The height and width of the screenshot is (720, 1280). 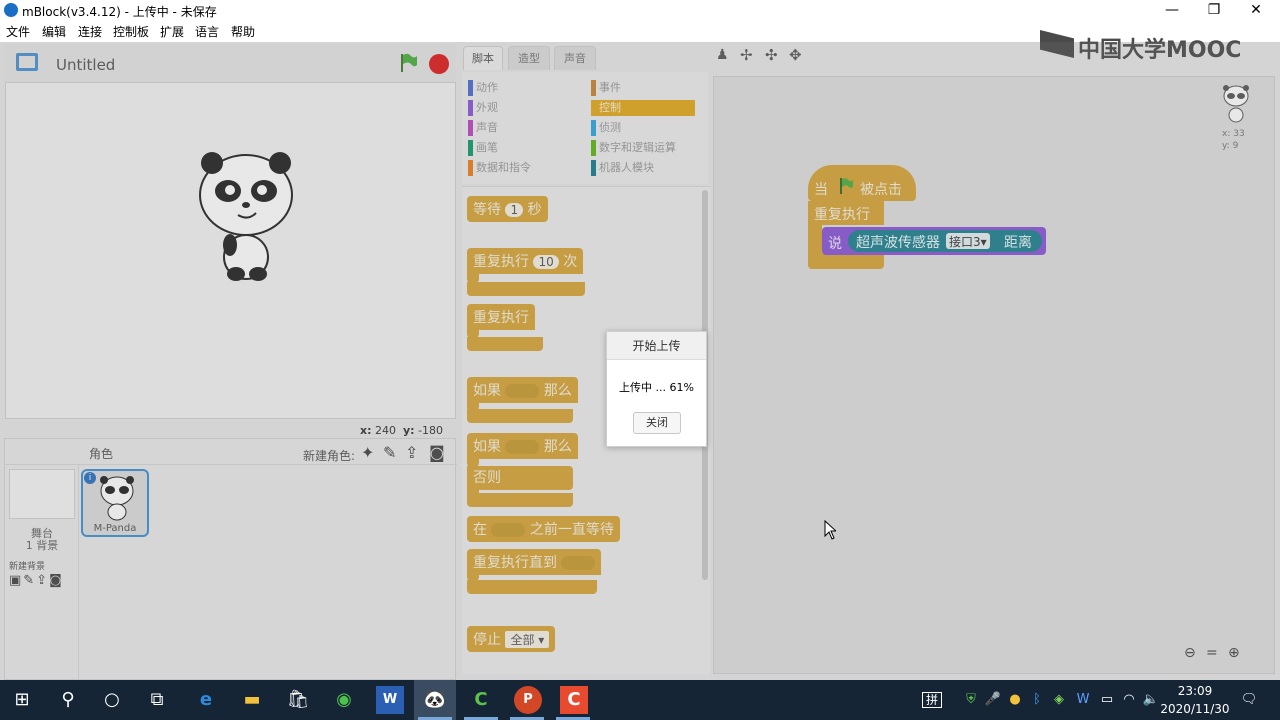 I want to click on menu-board: 控制板, so click(x=131, y=31).